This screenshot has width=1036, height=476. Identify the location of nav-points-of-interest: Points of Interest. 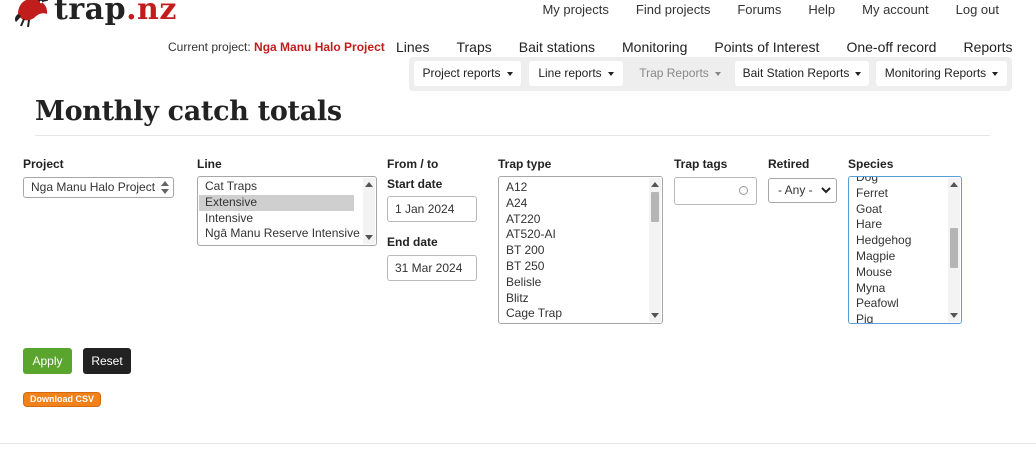
(766, 47).